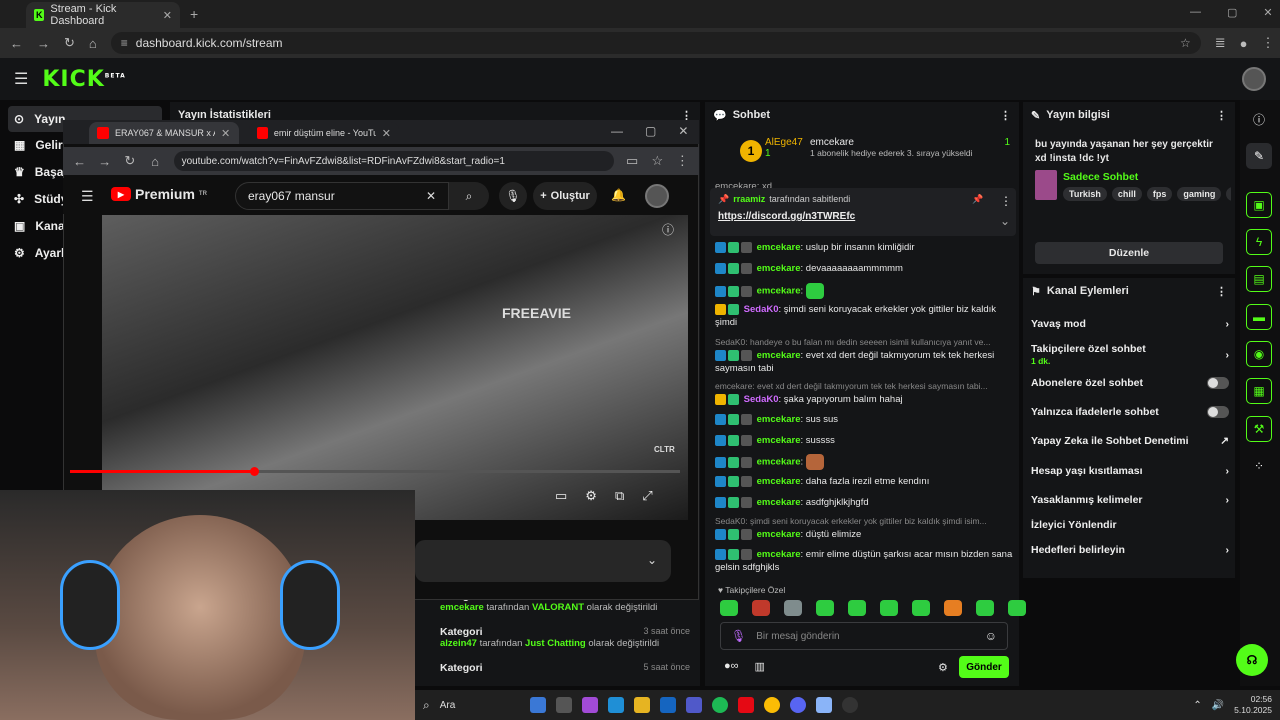  What do you see at coordinates (589, 705) in the screenshot?
I see `copilot-icon` at bounding box center [589, 705].